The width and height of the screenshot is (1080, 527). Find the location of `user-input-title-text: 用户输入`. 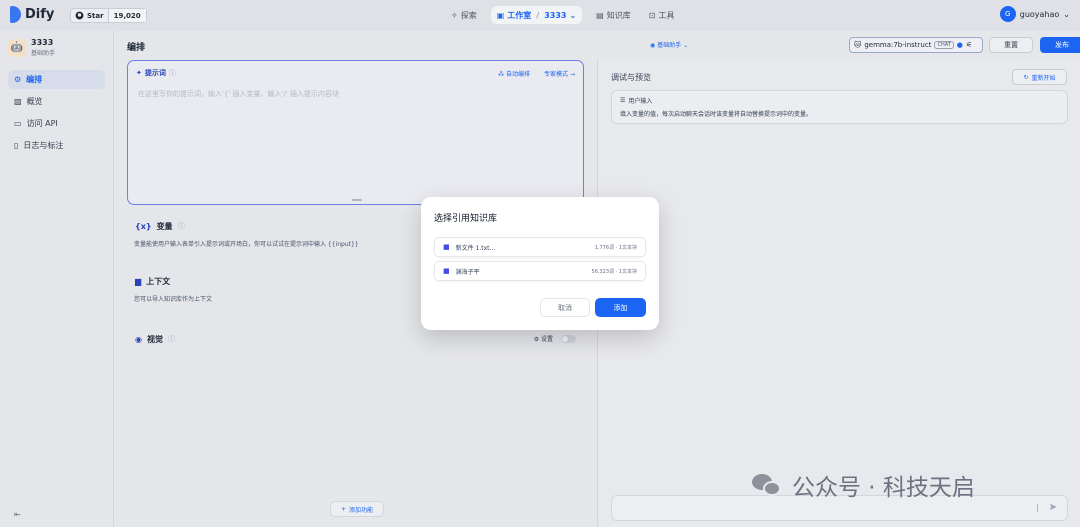

user-input-title-text: 用户输入 is located at coordinates (640, 101).